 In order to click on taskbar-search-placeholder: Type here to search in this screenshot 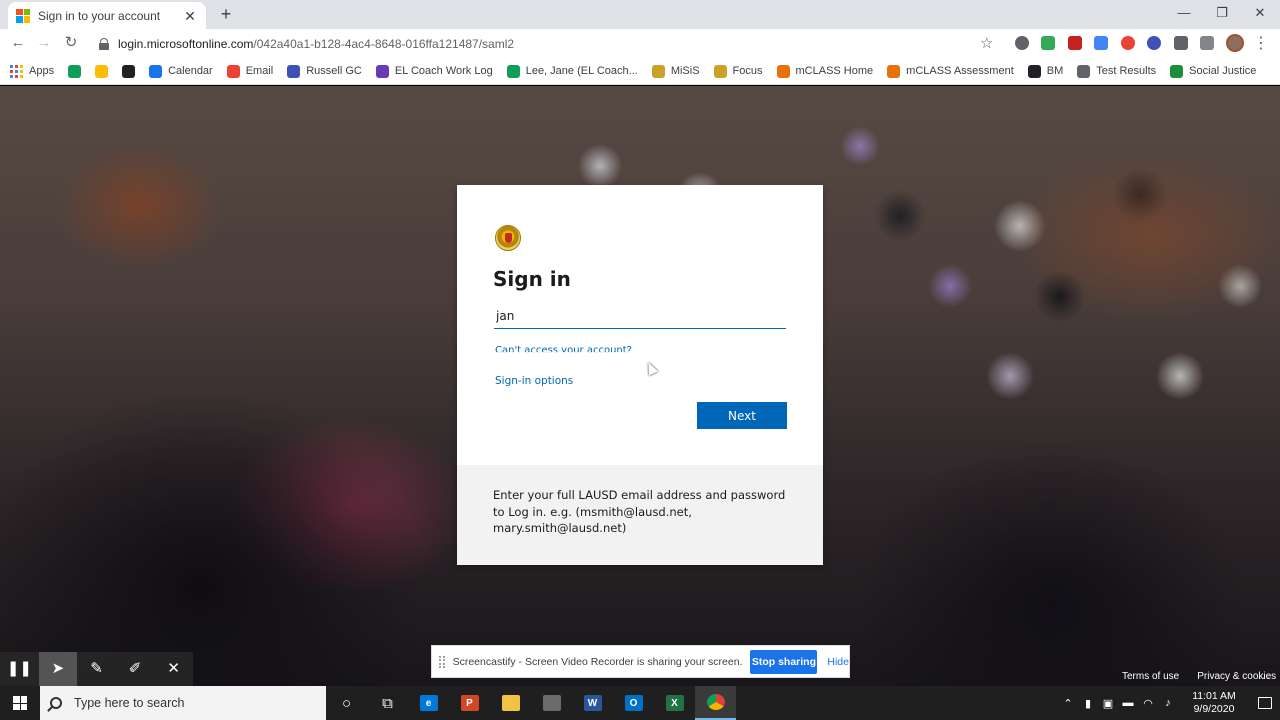, I will do `click(129, 703)`.